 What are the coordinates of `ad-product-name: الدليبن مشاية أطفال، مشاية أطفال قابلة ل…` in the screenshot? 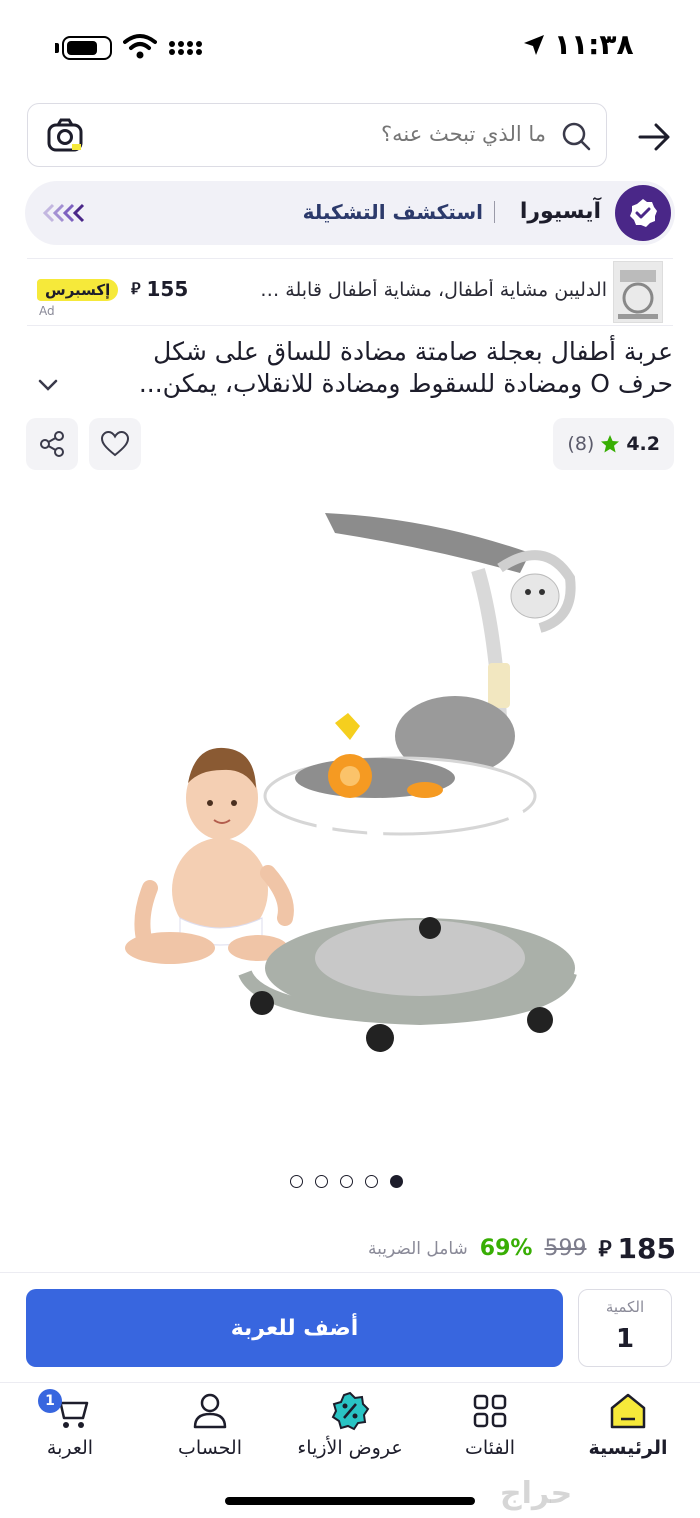 It's located at (432, 290).